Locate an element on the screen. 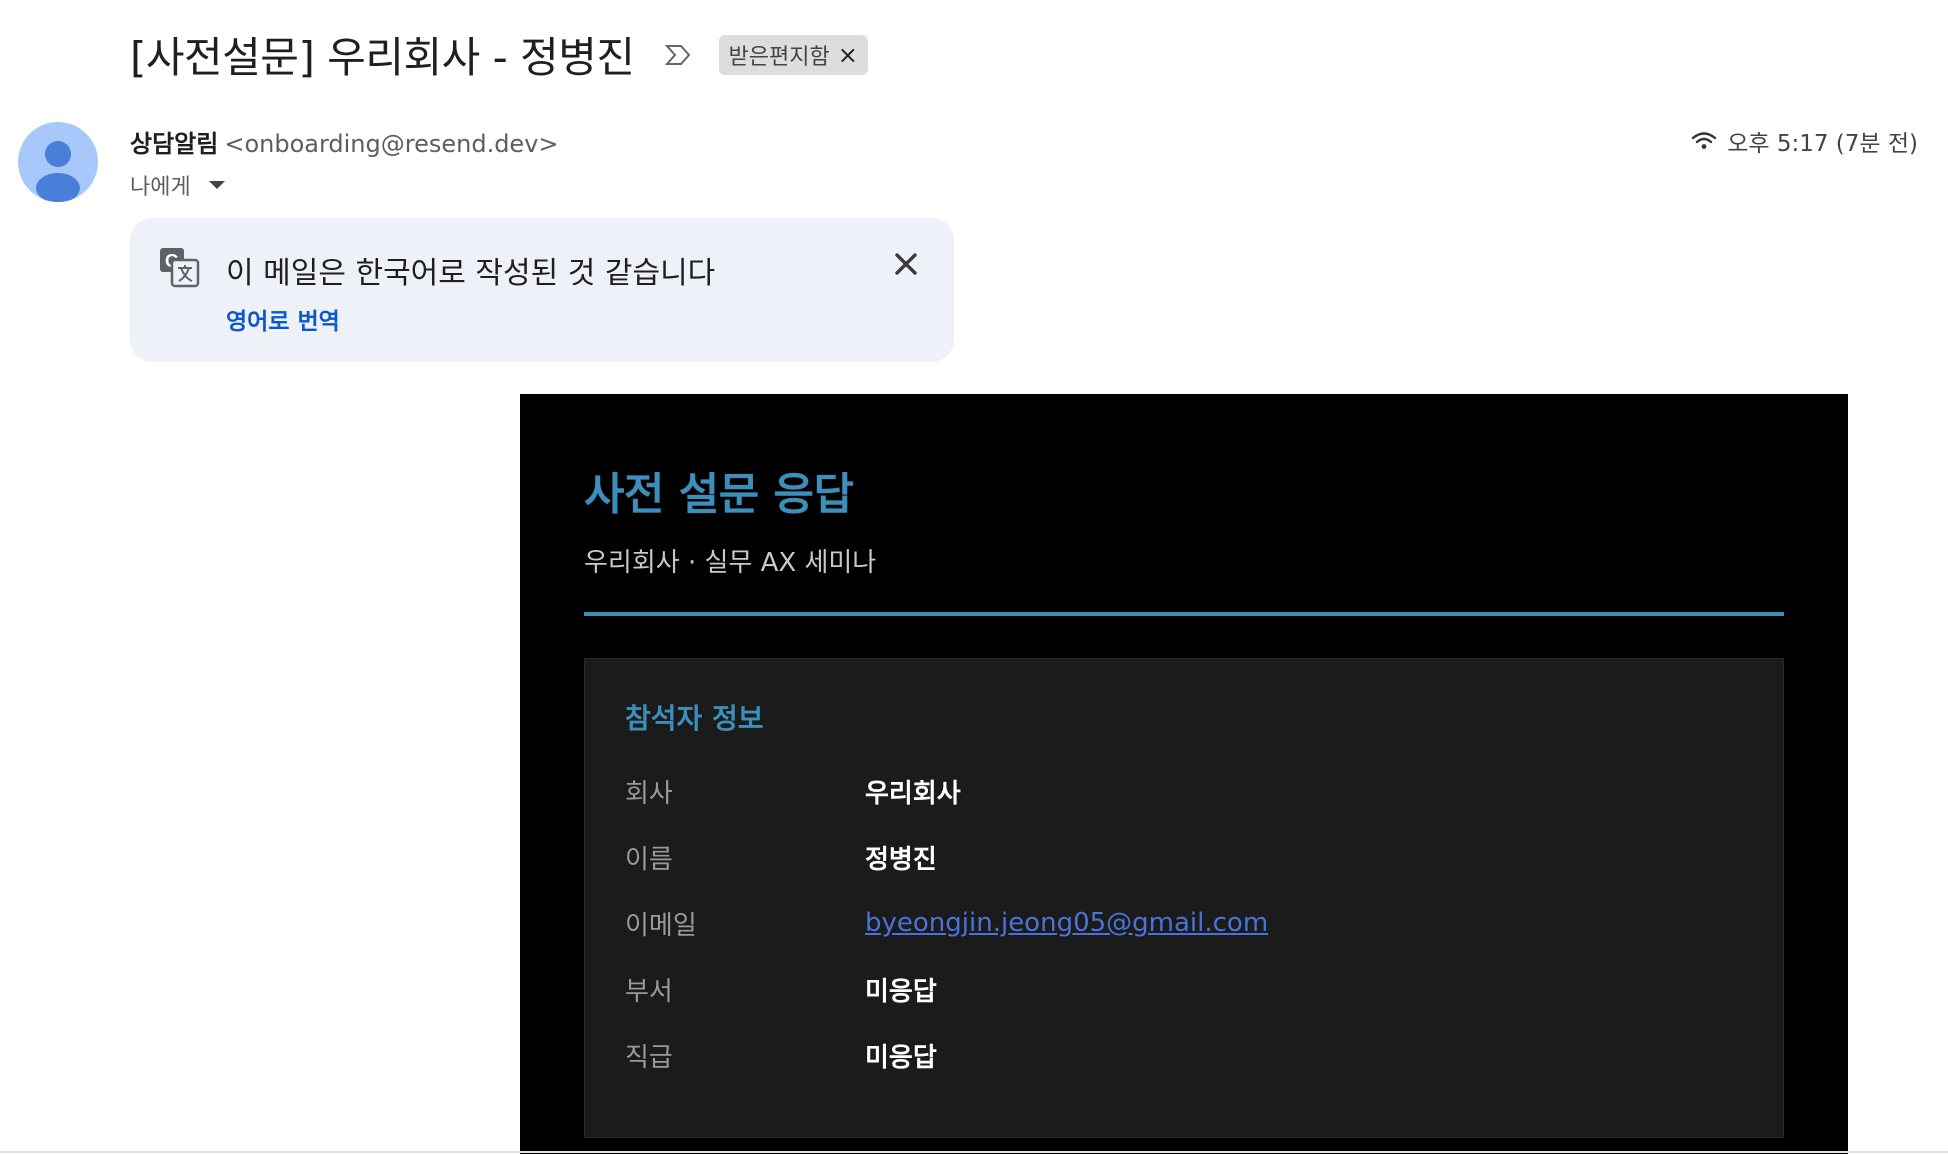  email-time: 오후 5:17 (7분 전) is located at coordinates (1822, 144).